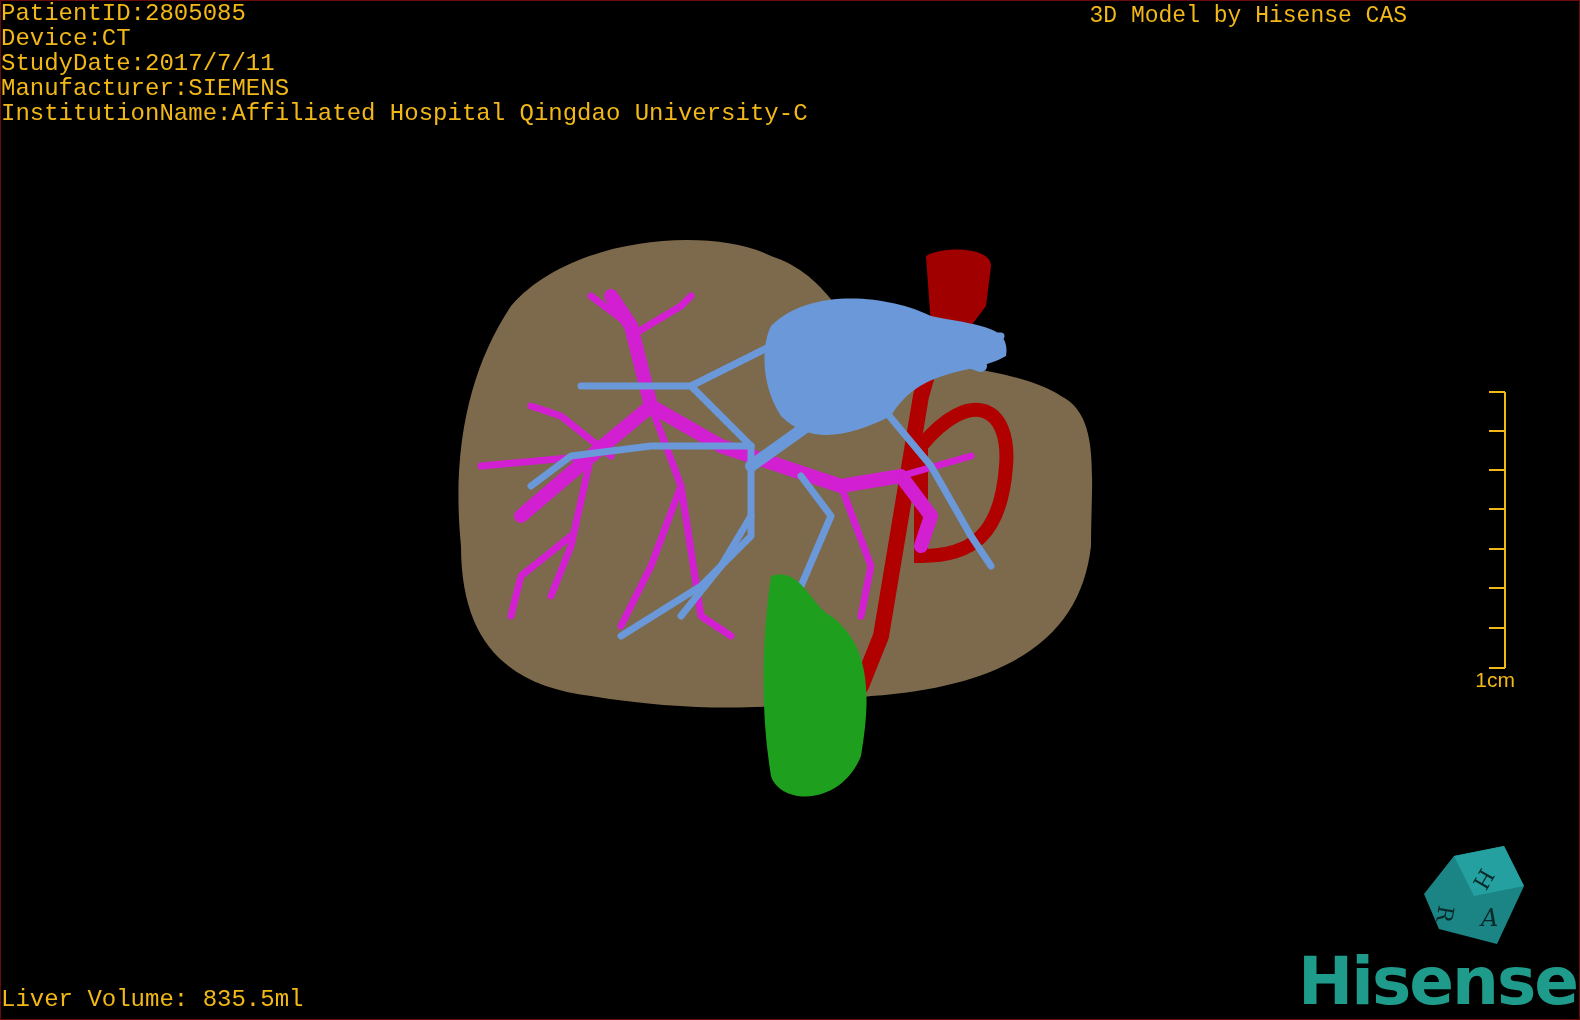  What do you see at coordinates (124, 13) in the screenshot?
I see `patient-info-text: PatientID:2805085` at bounding box center [124, 13].